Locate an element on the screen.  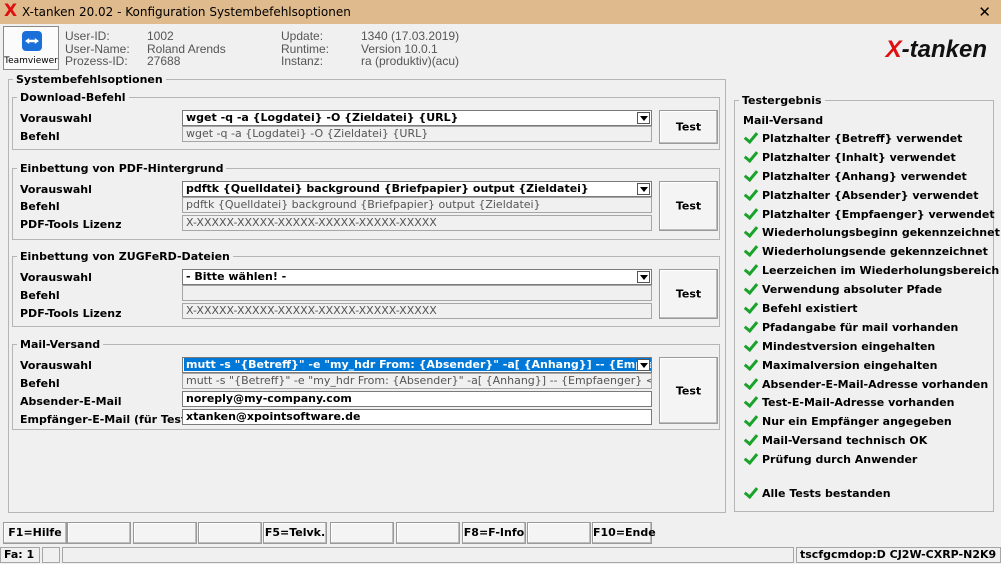
mail-test-button: Test is located at coordinates (688, 390).